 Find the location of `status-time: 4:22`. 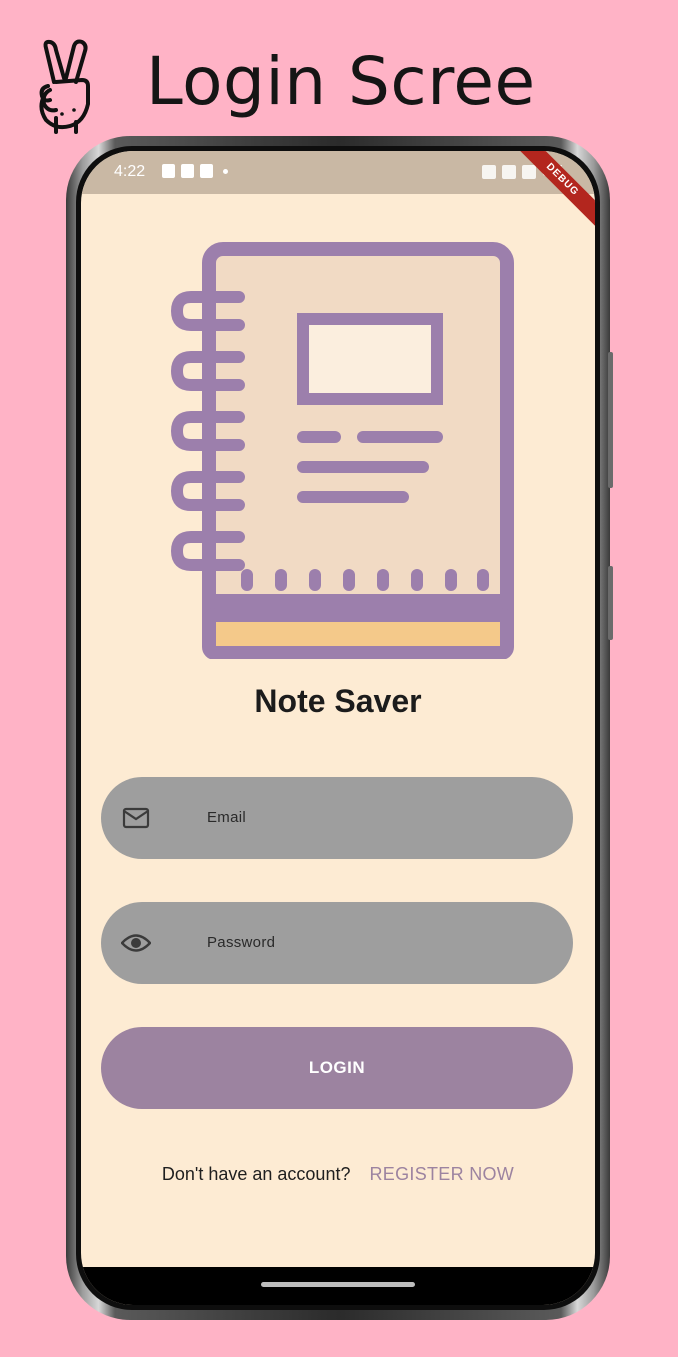

status-time: 4:22 is located at coordinates (130, 171).